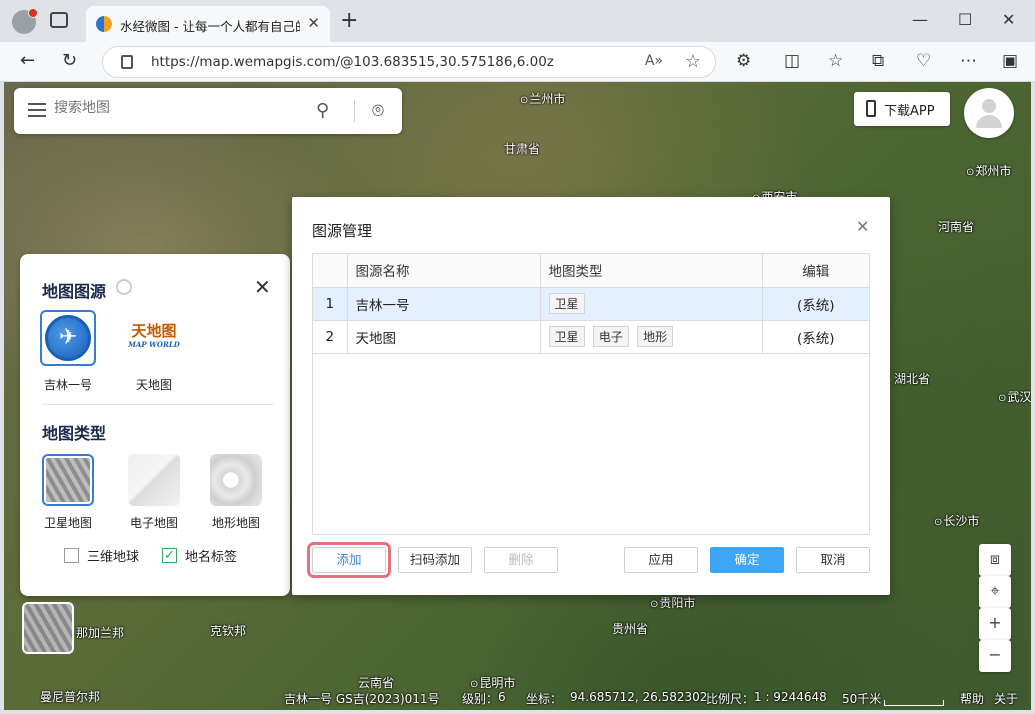  I want to click on zoom-out-icon: −, so click(995, 656).